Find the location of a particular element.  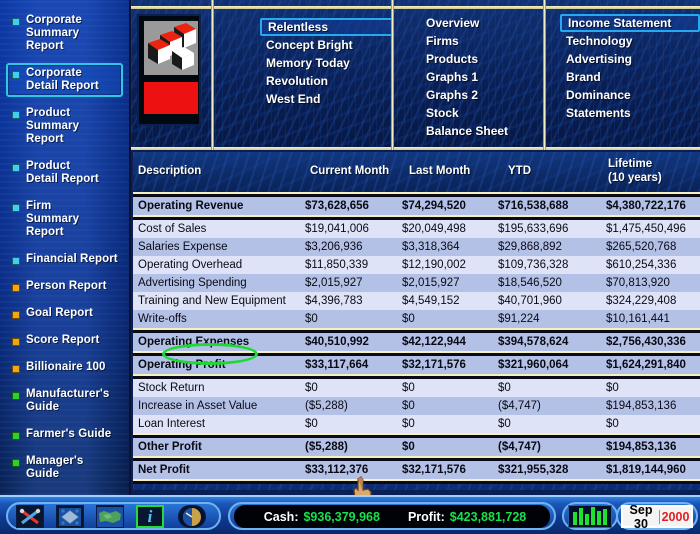

sidebar-item-10: Manufacturer's Guide is located at coordinates (64, 401).